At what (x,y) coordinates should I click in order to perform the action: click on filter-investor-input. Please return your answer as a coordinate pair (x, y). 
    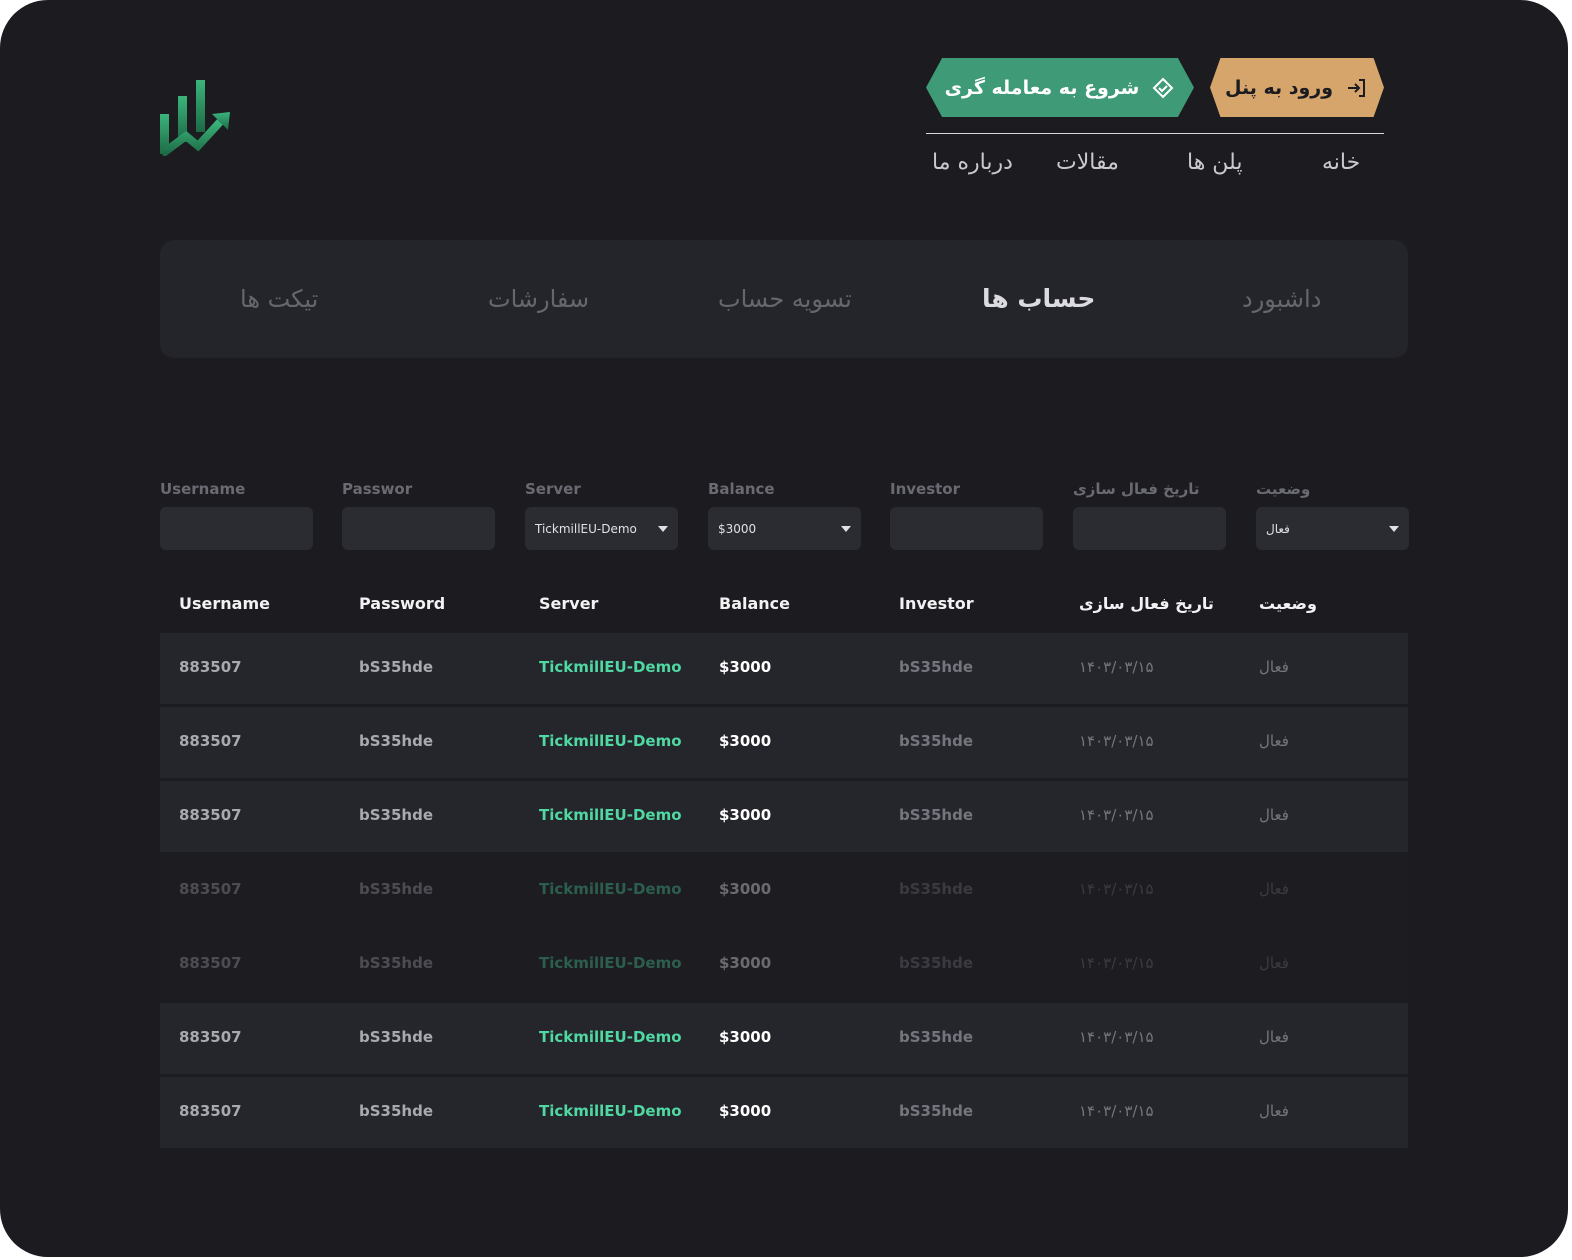
    Looking at the image, I should click on (966, 528).